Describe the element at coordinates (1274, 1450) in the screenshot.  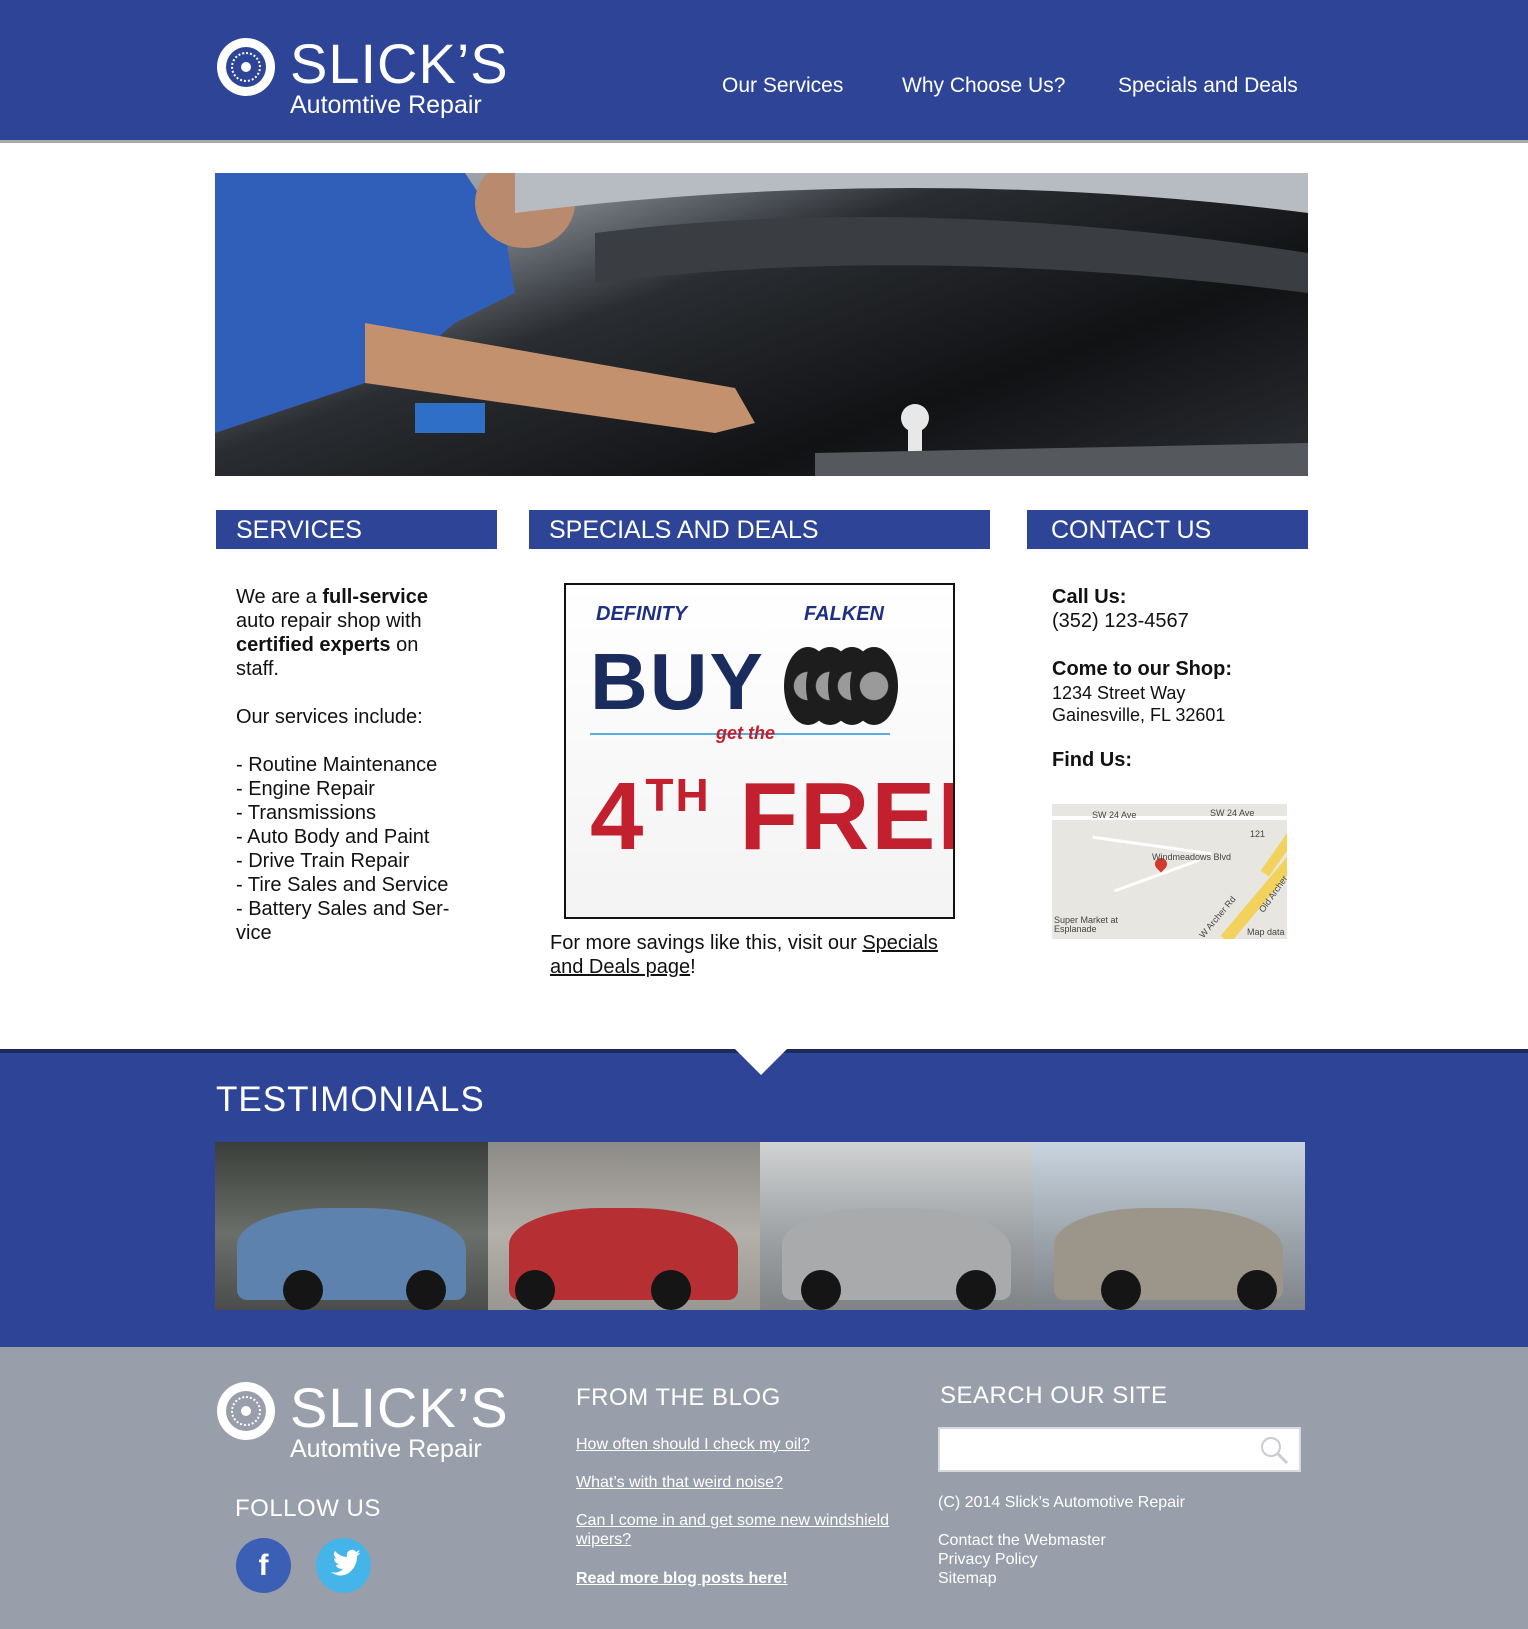
I see `search-icon` at that location.